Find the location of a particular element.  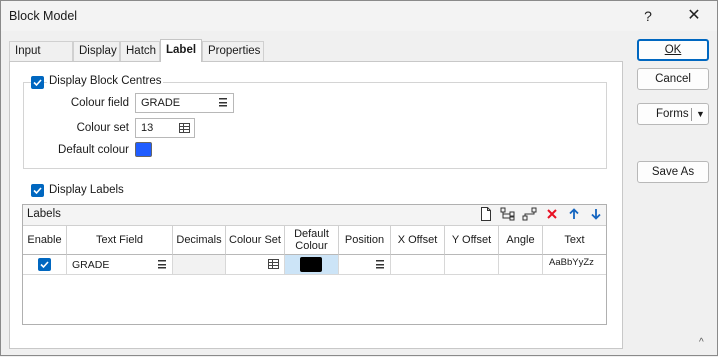

display-block-centres-checkbox is located at coordinates (37, 82).